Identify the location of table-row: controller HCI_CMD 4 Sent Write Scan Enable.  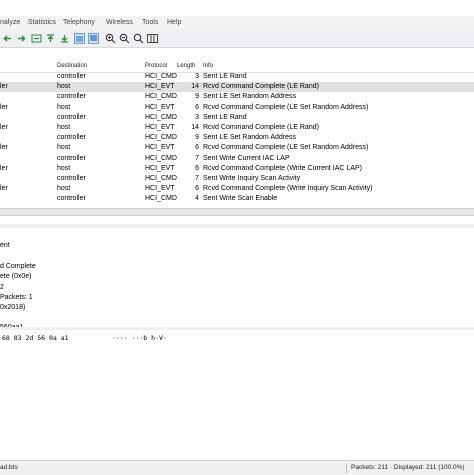
(237, 199).